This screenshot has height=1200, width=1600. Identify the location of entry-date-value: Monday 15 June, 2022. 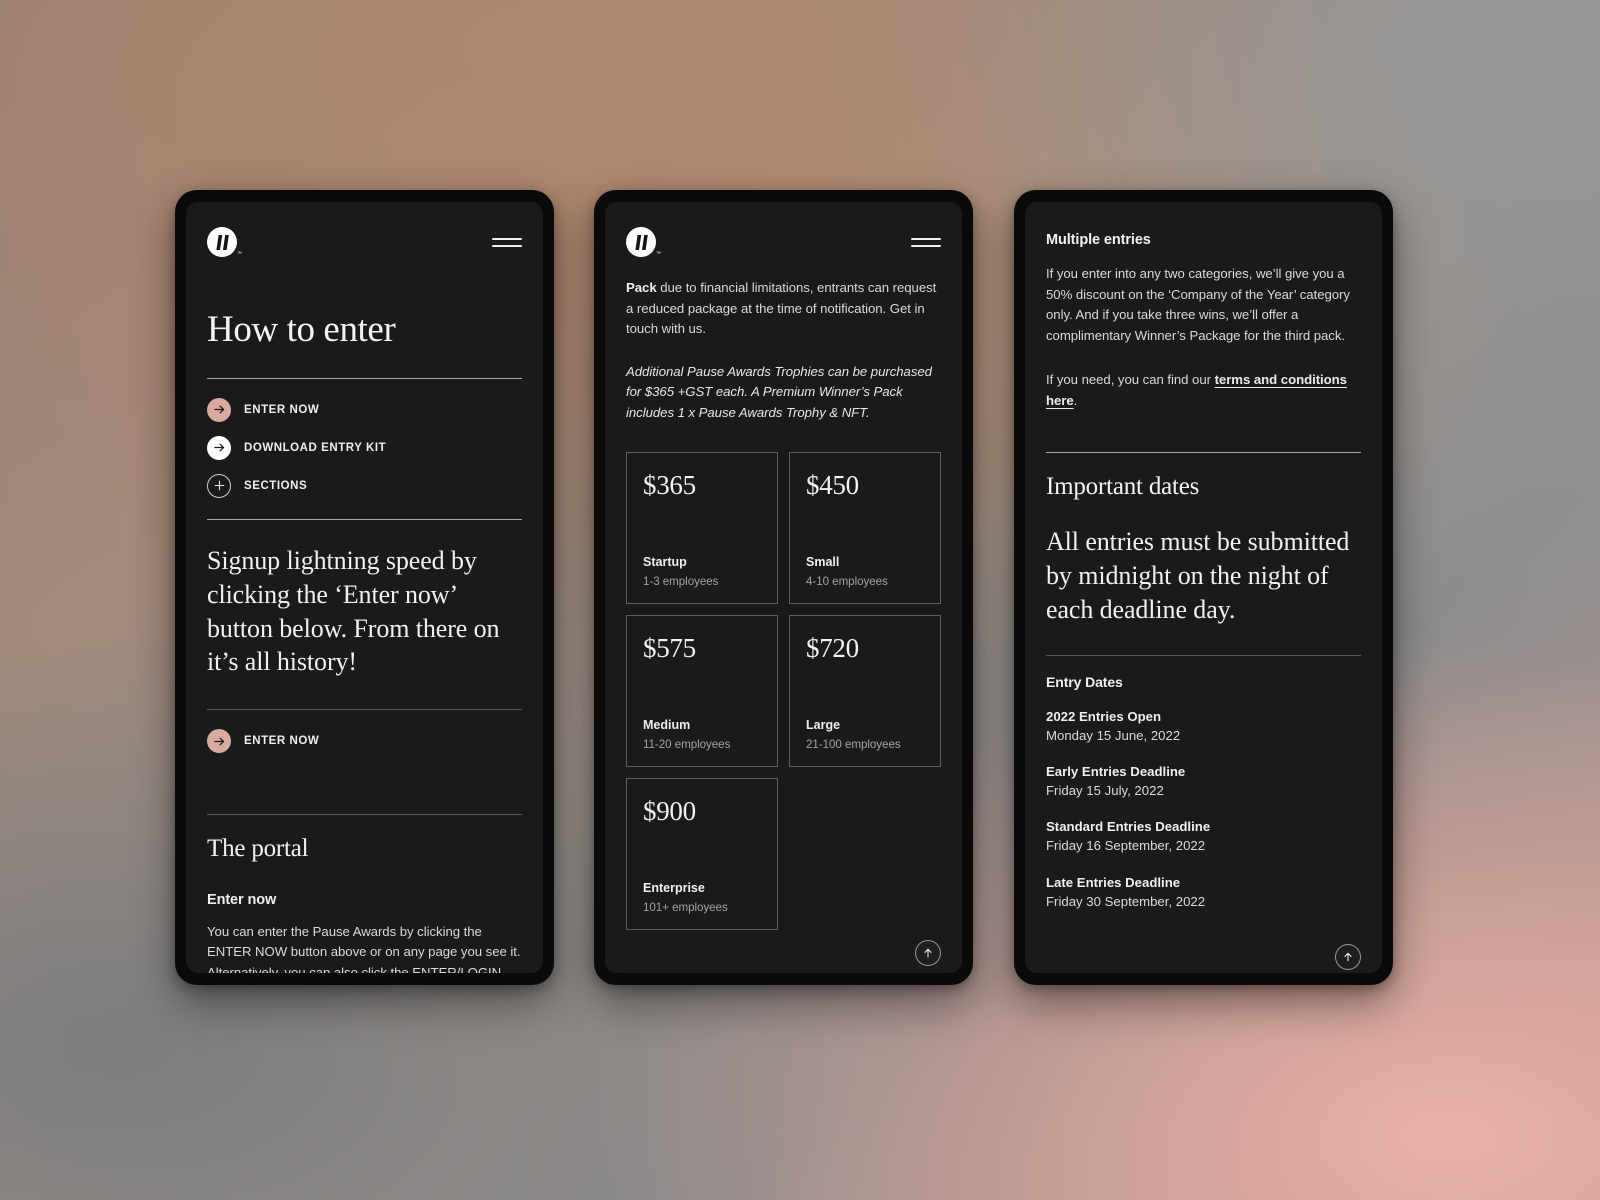
(1113, 735).